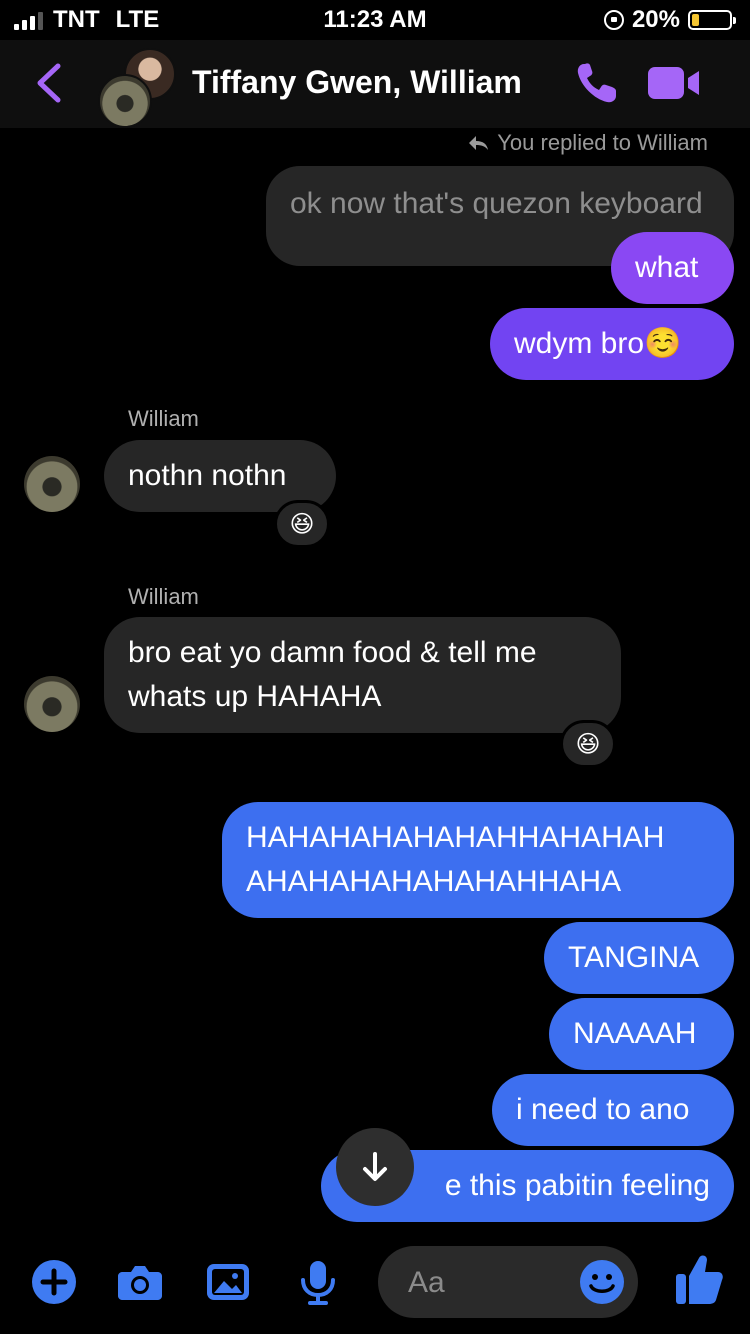 The image size is (750, 1334). Describe the element at coordinates (496, 203) in the screenshot. I see `quoted-message-text: ok now that's quezon keyboard` at that location.